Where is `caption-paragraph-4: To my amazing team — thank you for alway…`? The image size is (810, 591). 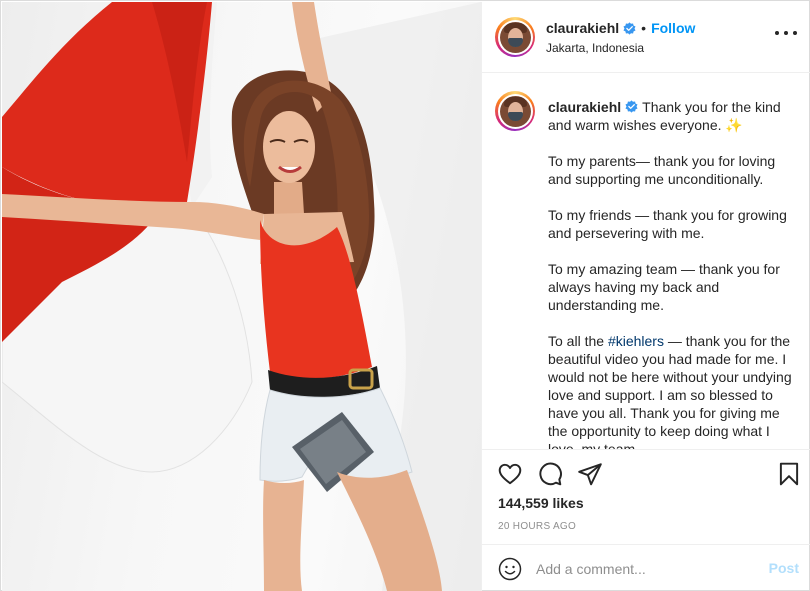 caption-paragraph-4: To my amazing team — thank you for alway… is located at coordinates (664, 287).